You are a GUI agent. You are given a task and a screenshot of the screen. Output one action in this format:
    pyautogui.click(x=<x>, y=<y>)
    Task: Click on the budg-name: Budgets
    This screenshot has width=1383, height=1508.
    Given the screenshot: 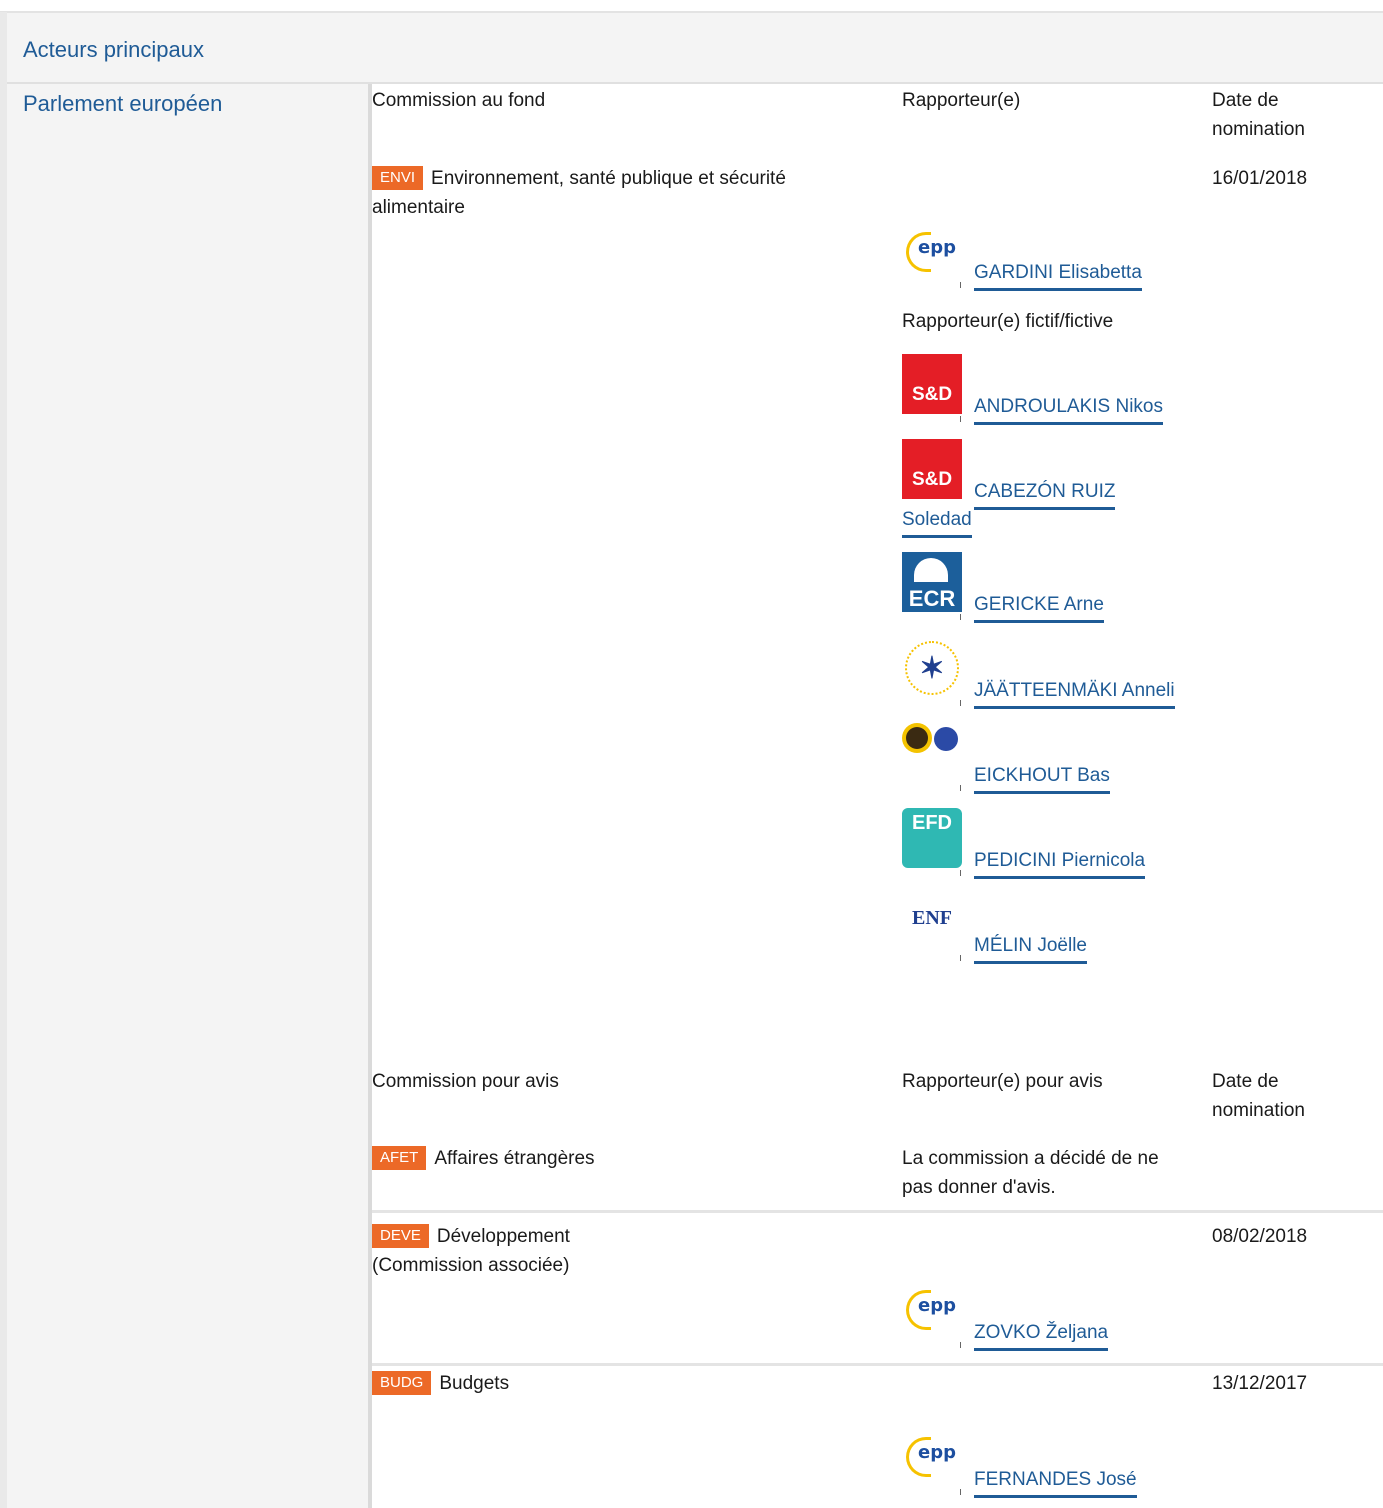 What is the action you would take?
    pyautogui.click(x=474, y=1383)
    